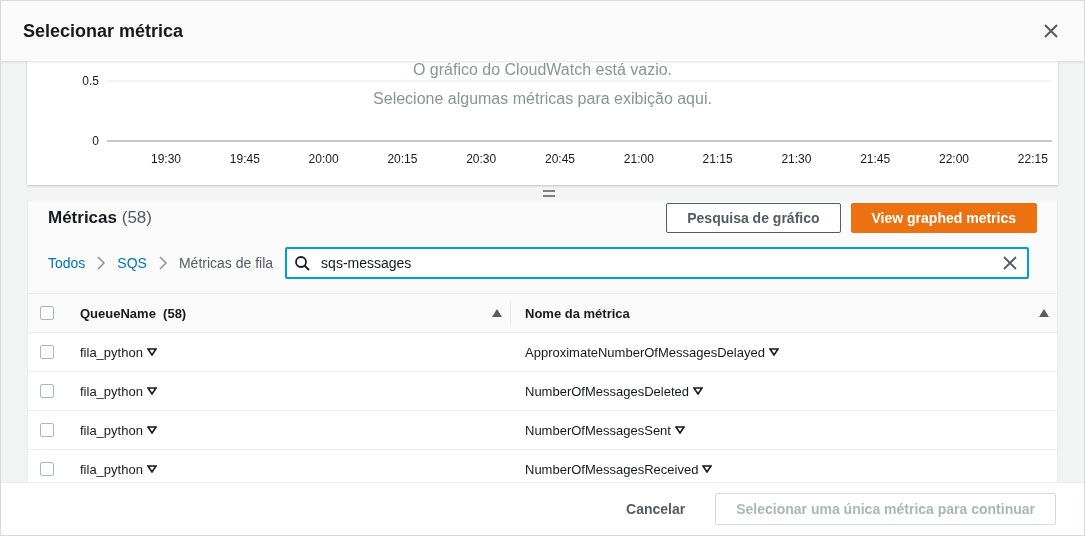  What do you see at coordinates (717, 159) in the screenshot?
I see `x-tick-label: 21:15` at bounding box center [717, 159].